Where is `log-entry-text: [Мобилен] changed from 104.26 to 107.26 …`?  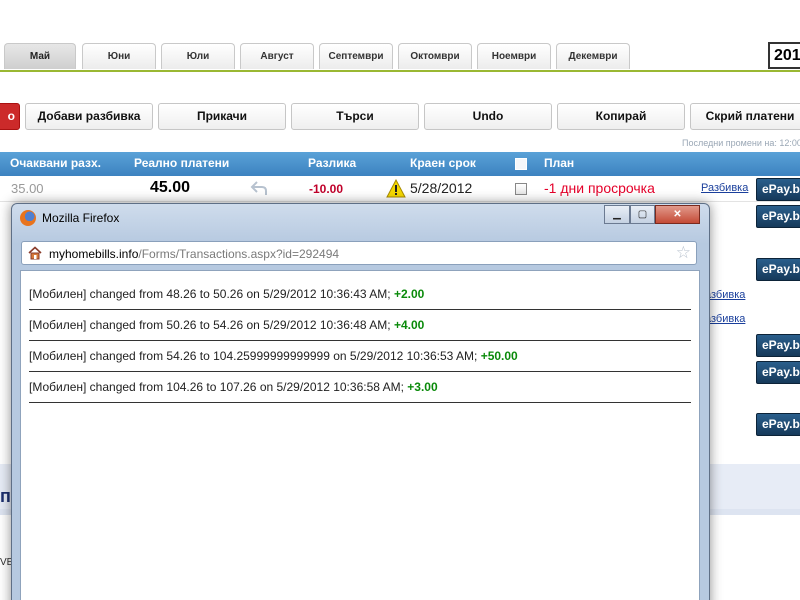 log-entry-text: [Мобилен] changed from 104.26 to 107.26 … is located at coordinates (216, 387).